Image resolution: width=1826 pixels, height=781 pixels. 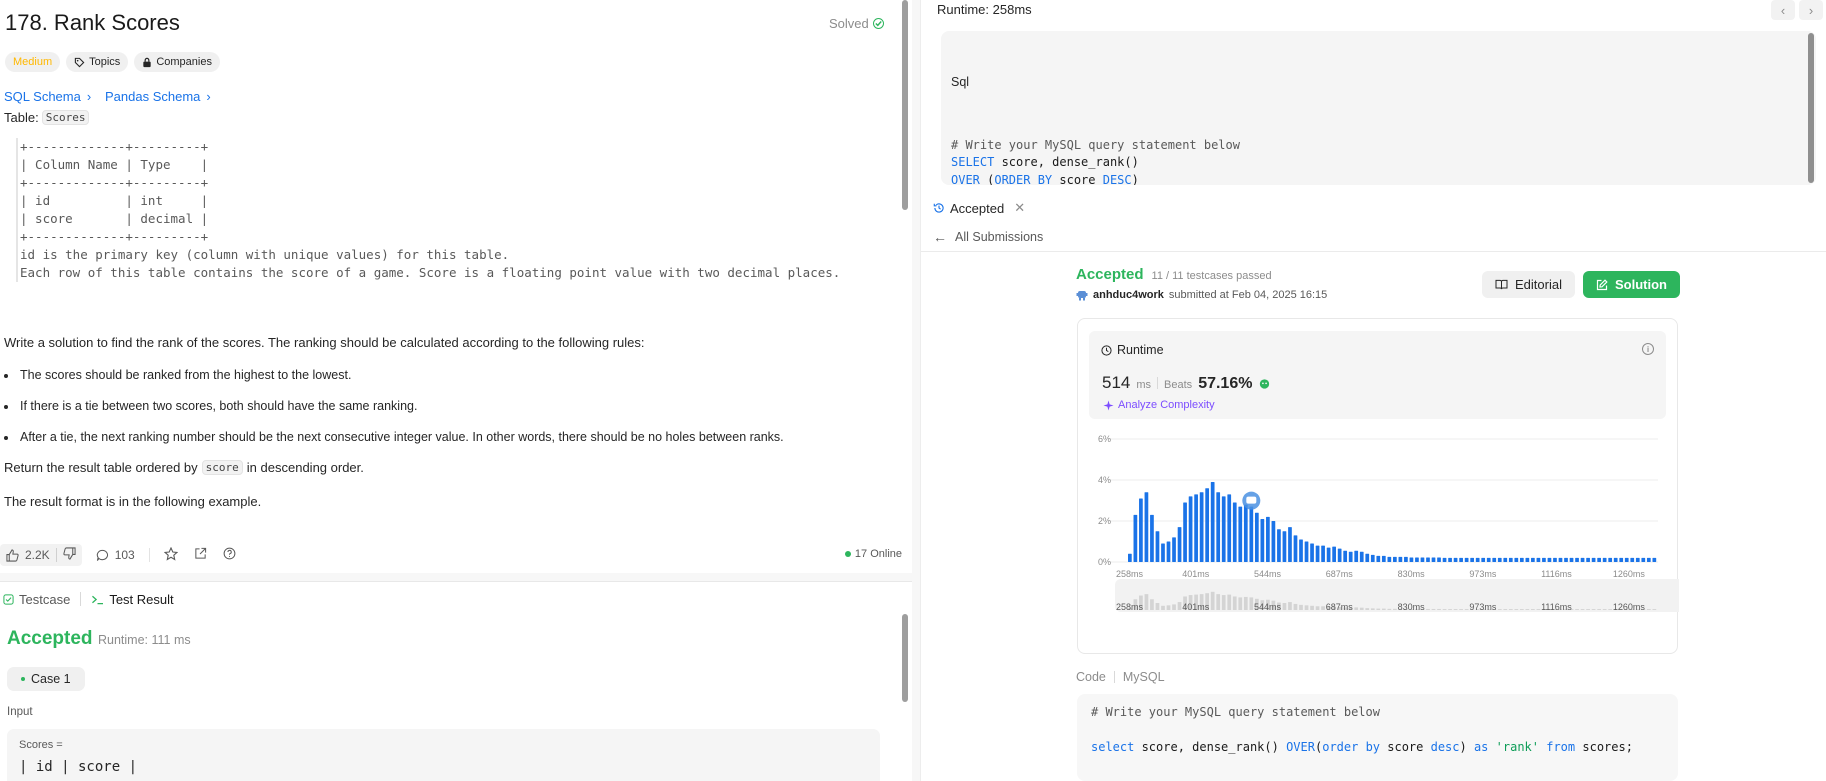 What do you see at coordinates (1811, 108) in the screenshot?
I see `editor-scrollbar` at bounding box center [1811, 108].